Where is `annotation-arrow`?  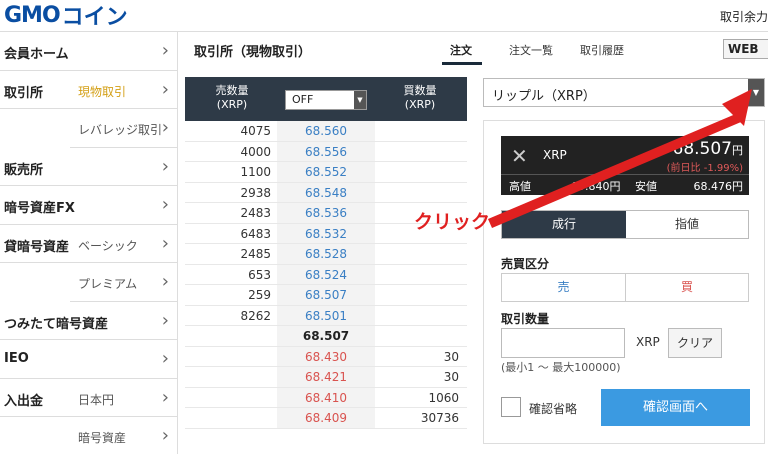 annotation-arrow is located at coordinates (620, 158).